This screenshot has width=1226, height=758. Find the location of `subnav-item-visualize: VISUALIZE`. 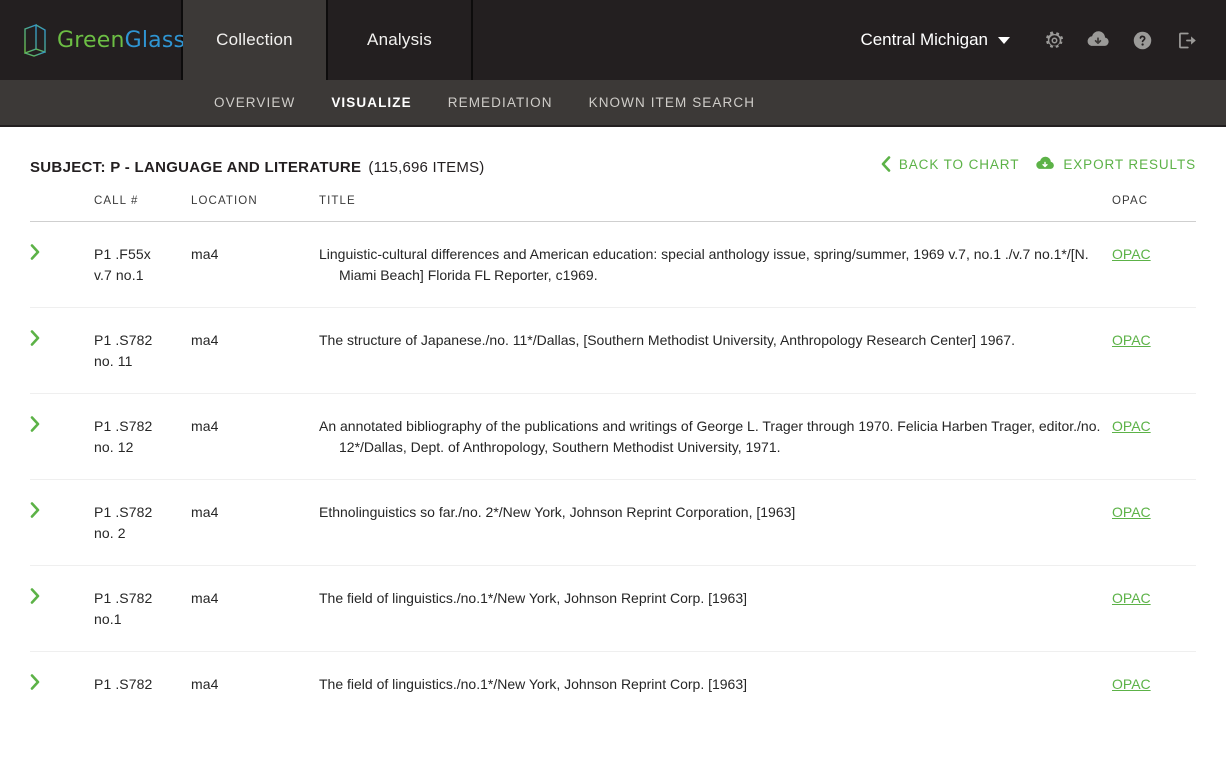

subnav-item-visualize: VISUALIZE is located at coordinates (371, 102).